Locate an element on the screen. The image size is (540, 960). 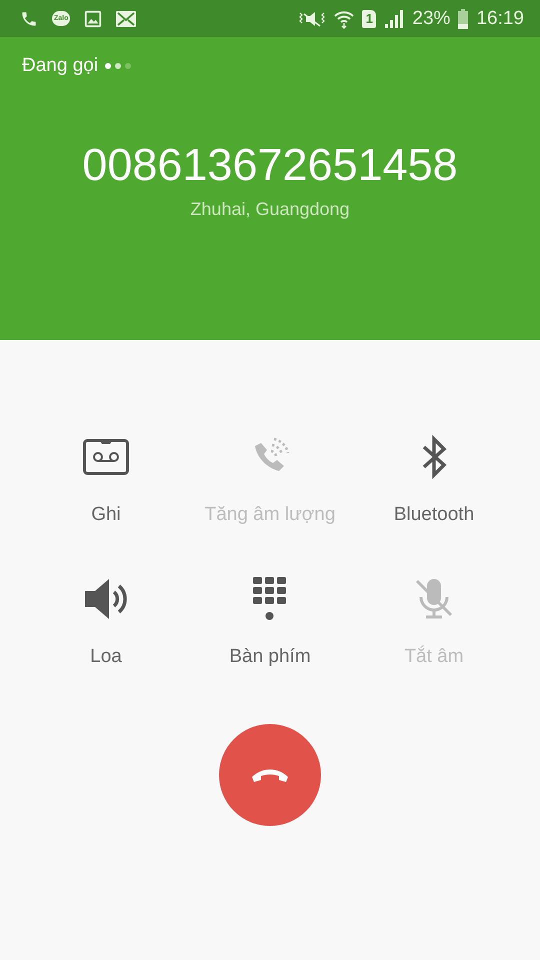
caller-location: Zhuhai, Guangdong is located at coordinates (270, 209).